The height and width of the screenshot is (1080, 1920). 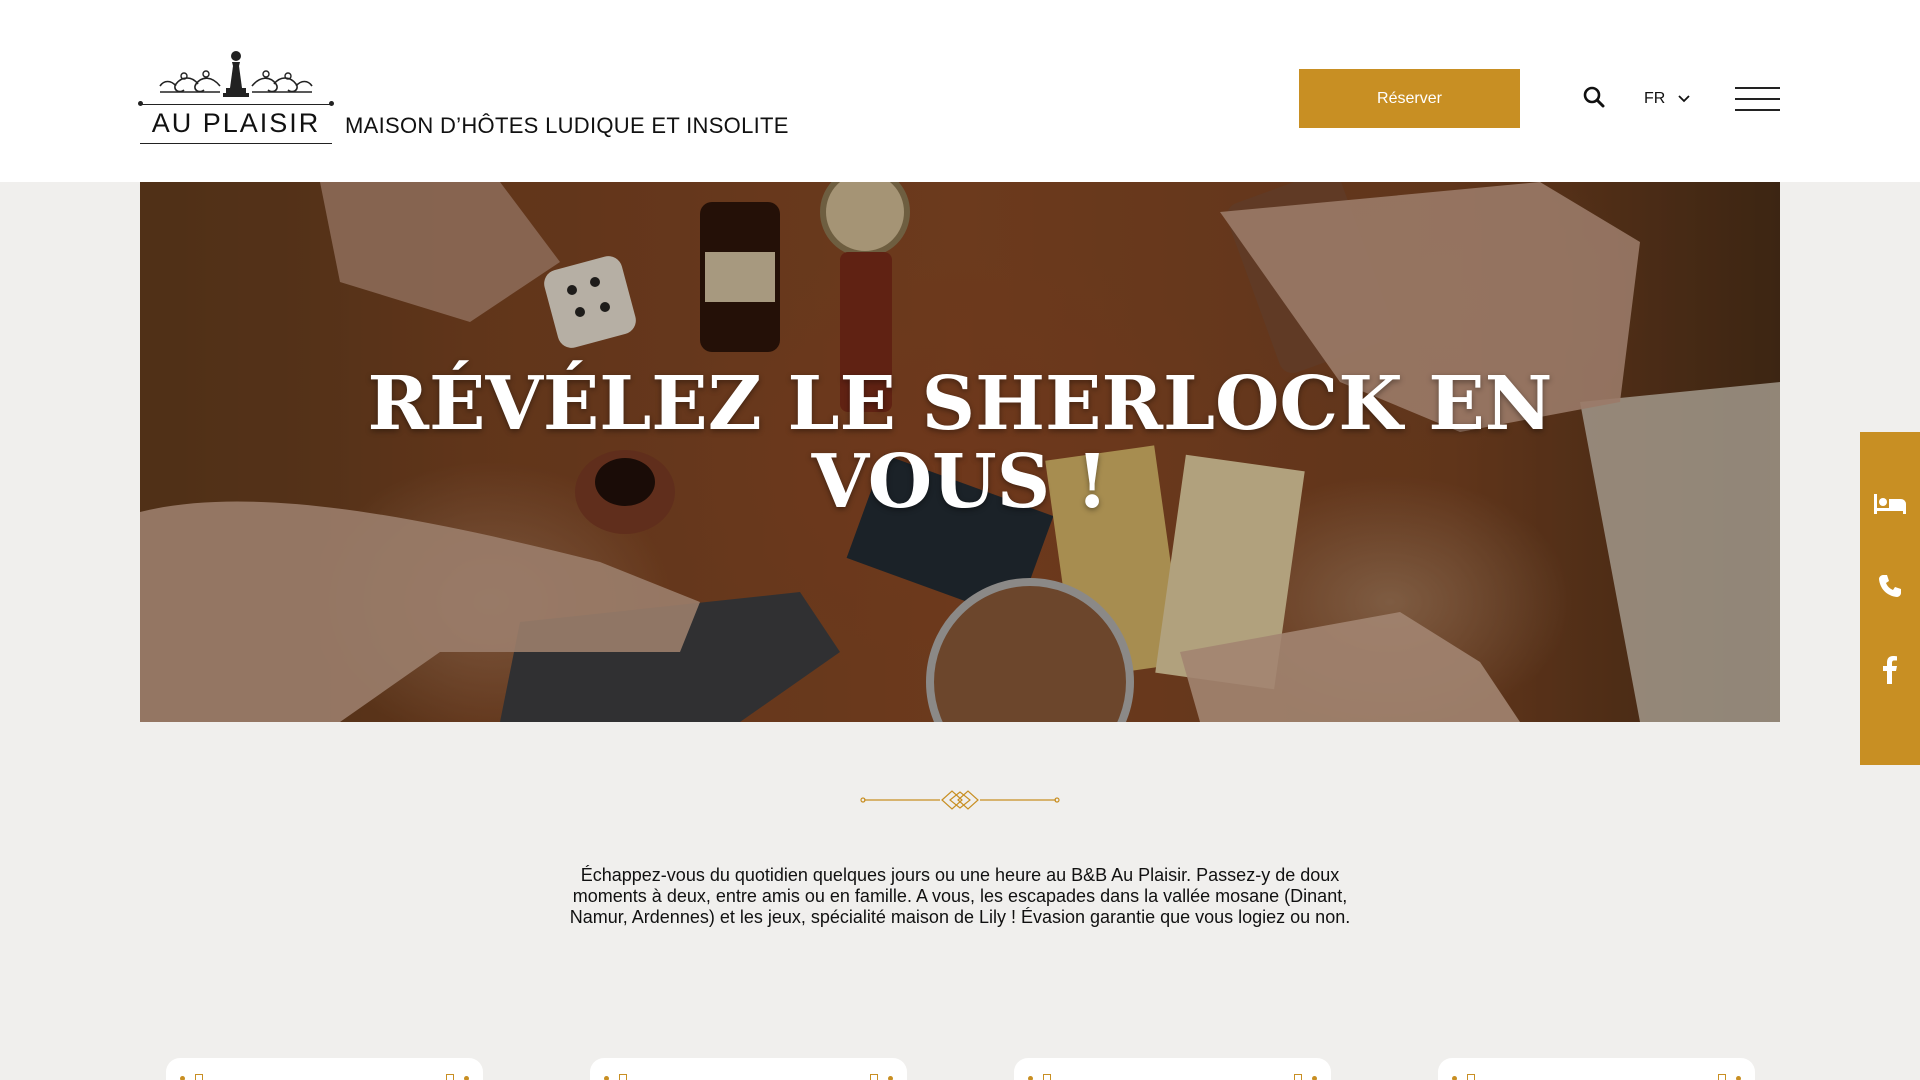 I want to click on site-tagline: MAISON D’HÔTES LUDIQUE ET INSOLITE, so click(x=567, y=125).